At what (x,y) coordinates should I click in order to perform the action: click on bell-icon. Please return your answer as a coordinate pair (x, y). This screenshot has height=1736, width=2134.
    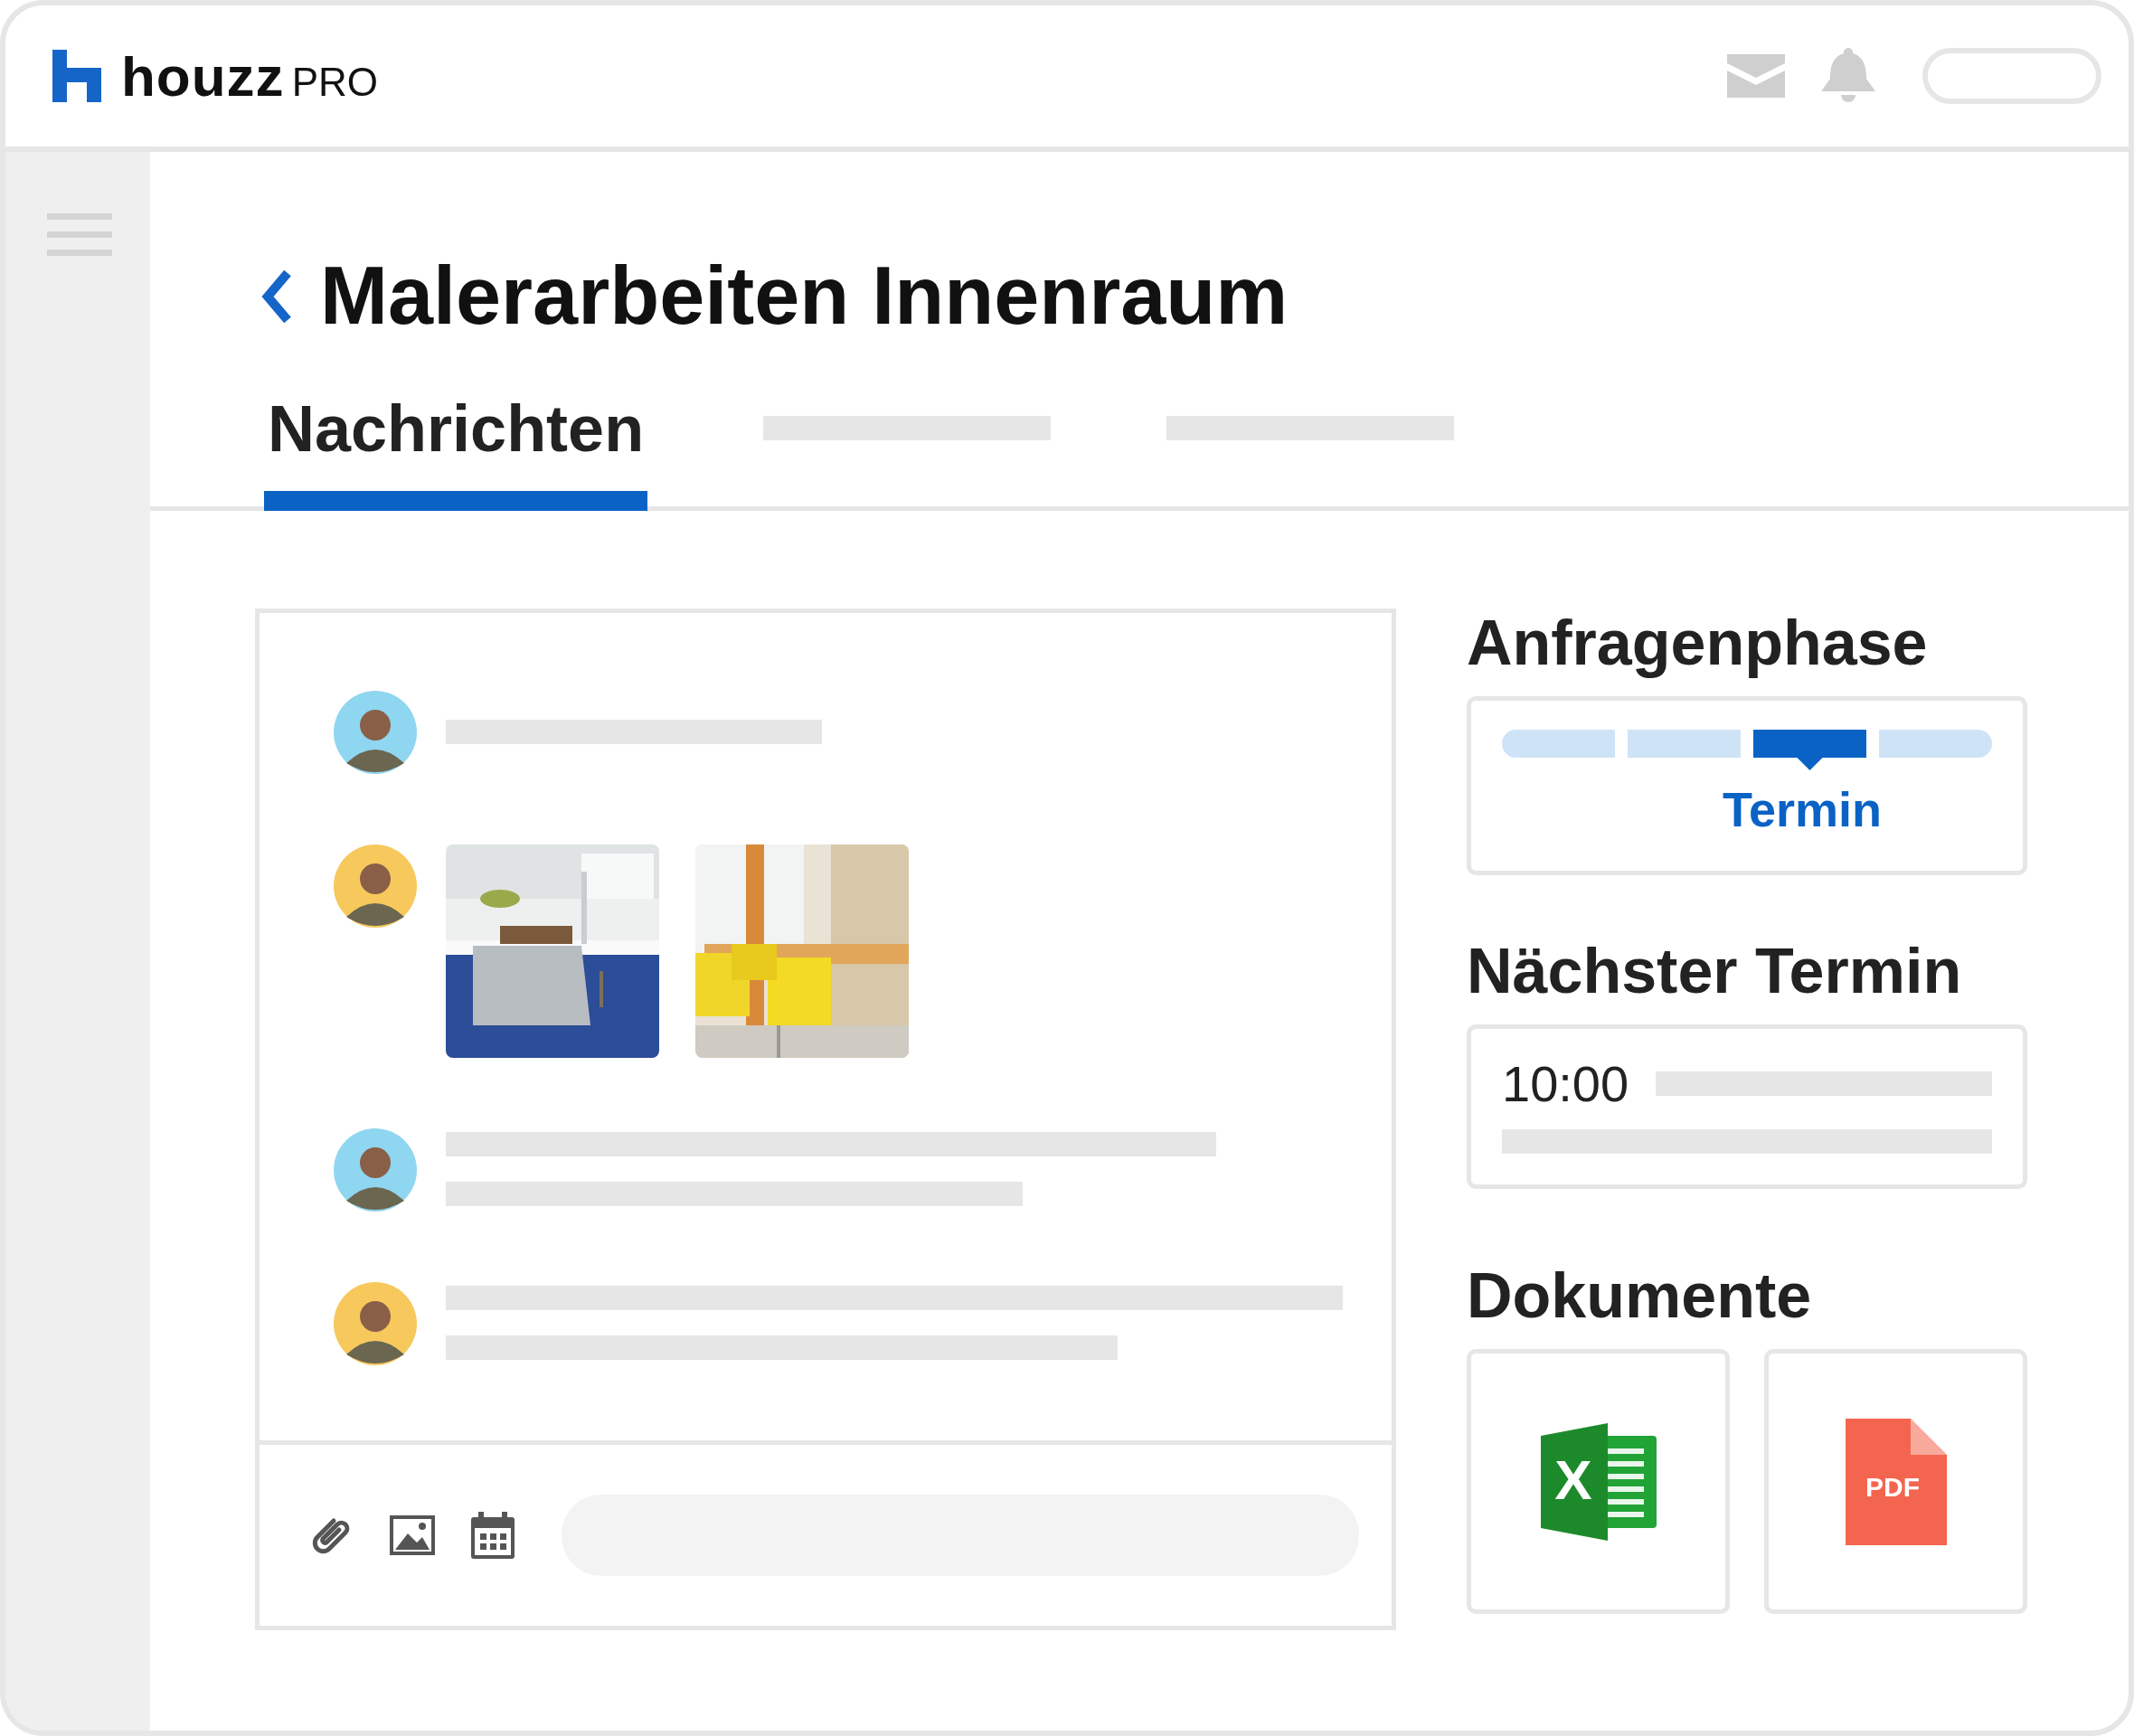
    Looking at the image, I should click on (1848, 76).